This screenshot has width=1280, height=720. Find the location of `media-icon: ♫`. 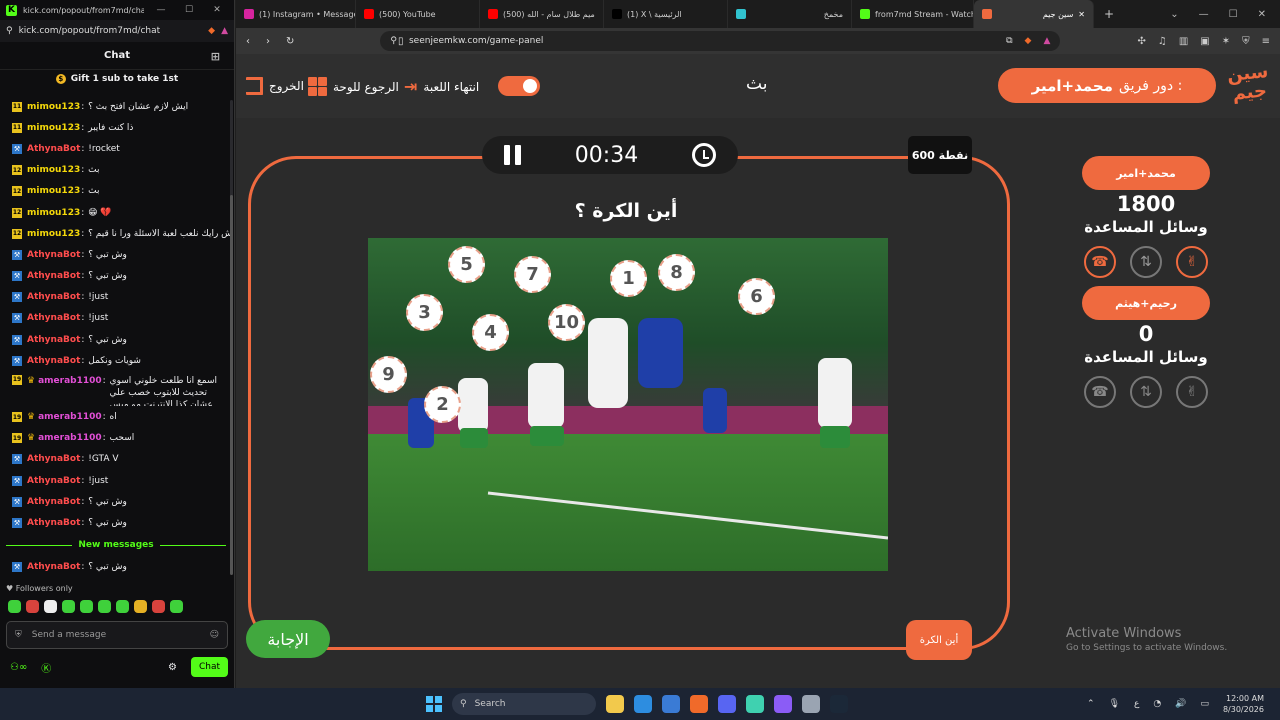

media-icon: ♫ is located at coordinates (1162, 41).